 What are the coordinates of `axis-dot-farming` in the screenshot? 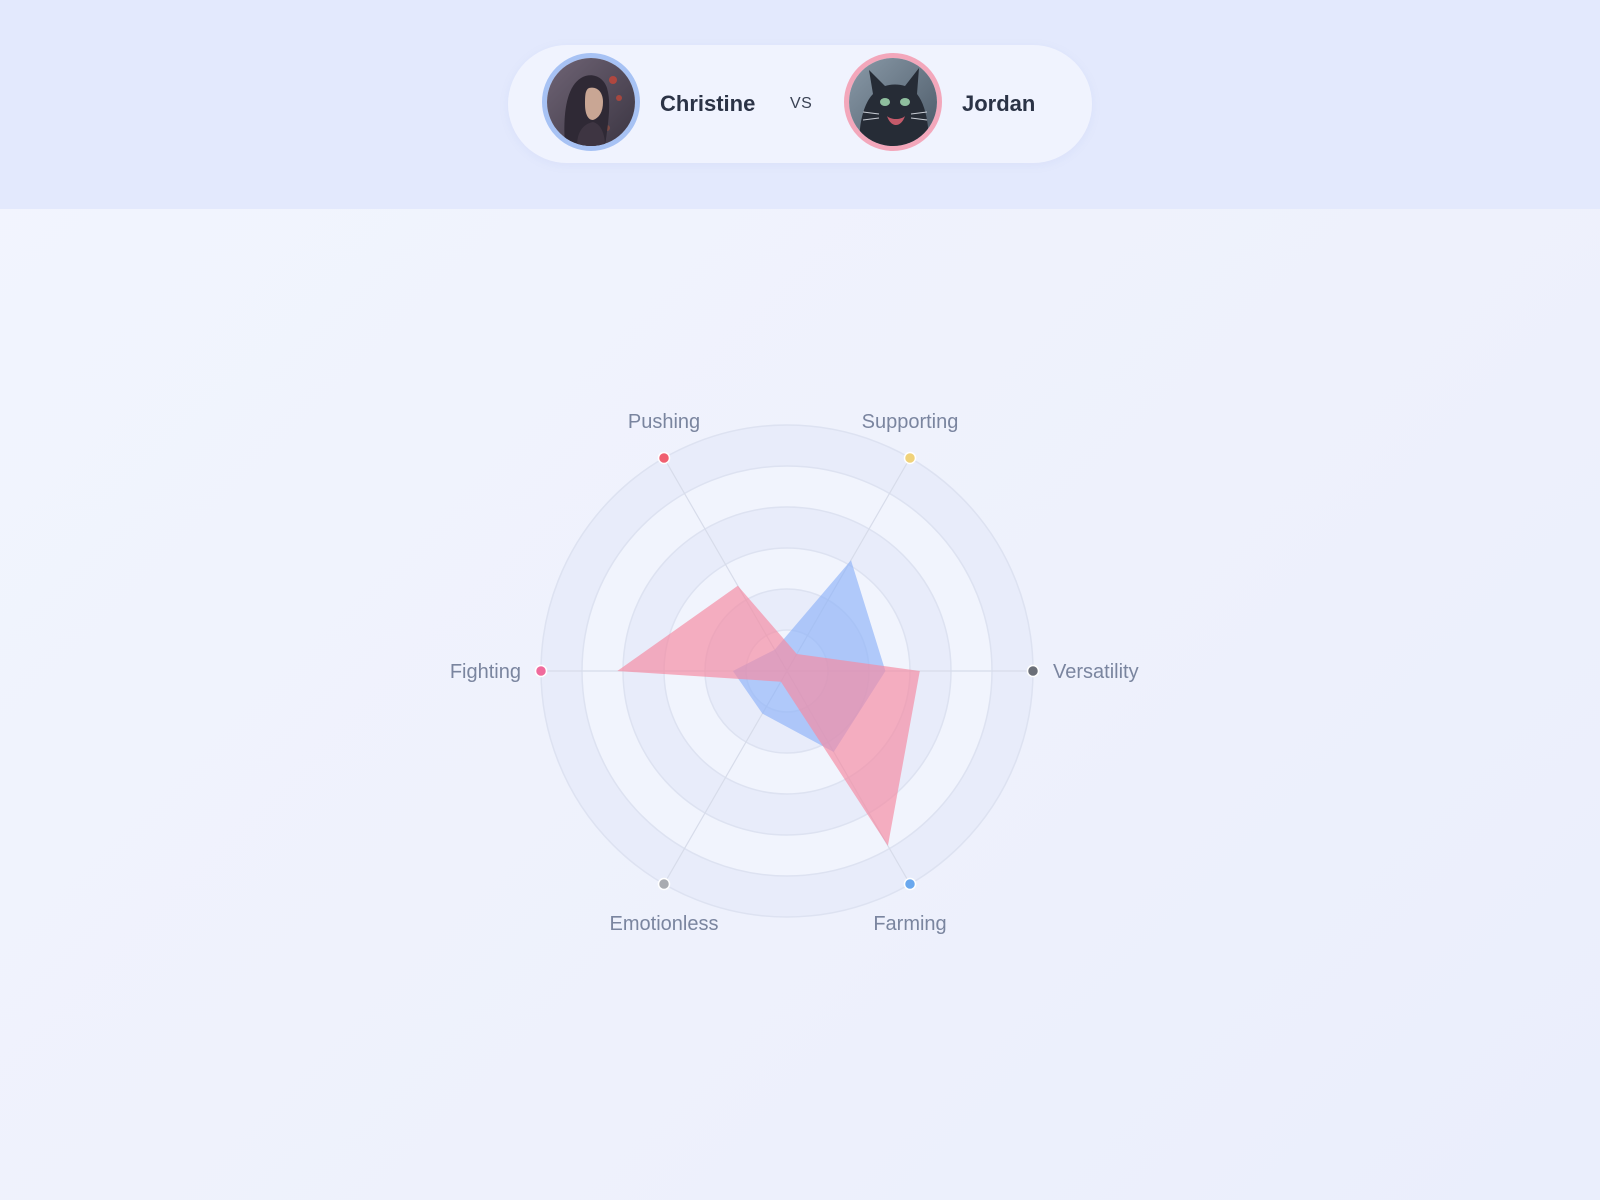 It's located at (910, 884).